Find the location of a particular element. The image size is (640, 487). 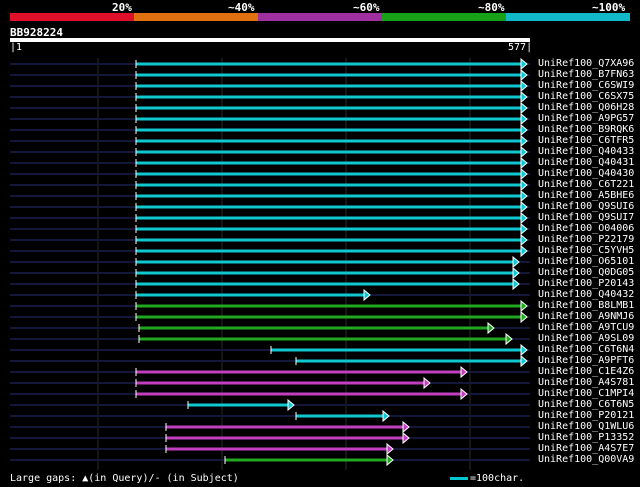

hit-label: UniRef100_Q1WLU6 is located at coordinates (586, 426).